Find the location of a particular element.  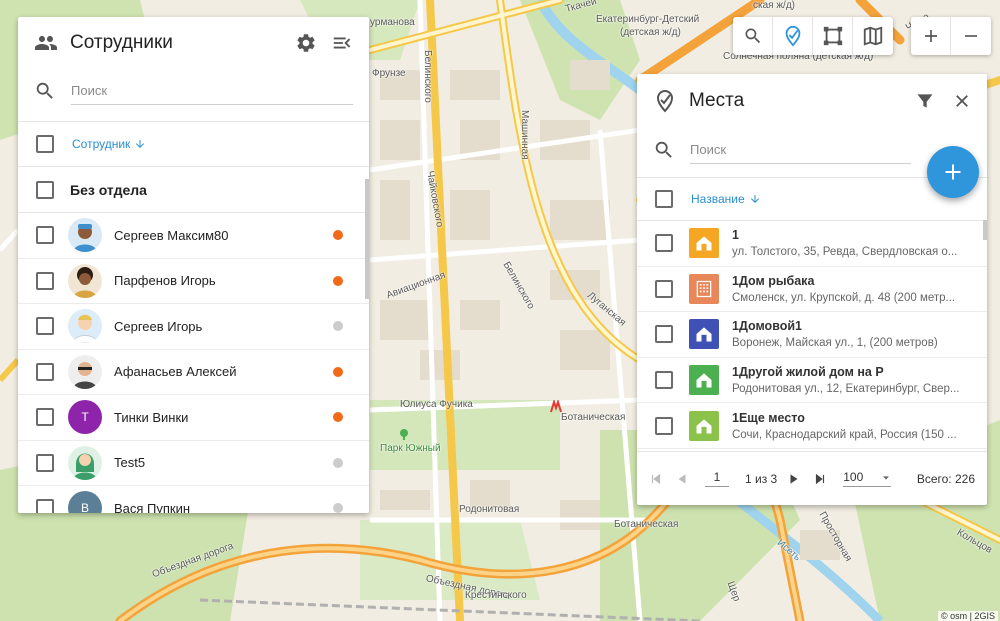

map-tools is located at coordinates (813, 36).